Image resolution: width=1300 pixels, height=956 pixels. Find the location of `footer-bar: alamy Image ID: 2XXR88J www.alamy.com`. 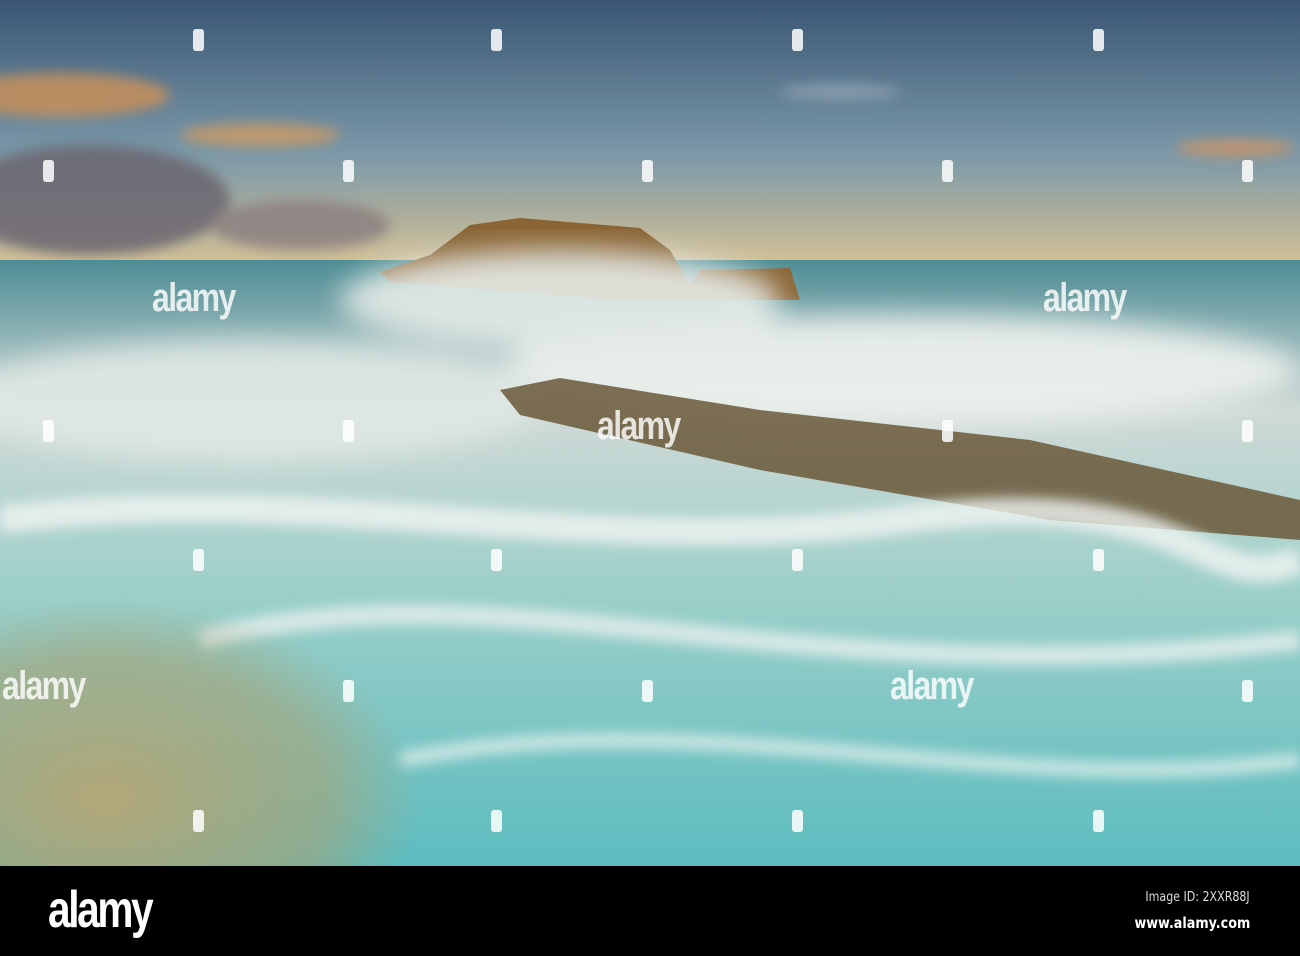

footer-bar: alamy Image ID: 2XXR88J www.alamy.com is located at coordinates (650, 911).